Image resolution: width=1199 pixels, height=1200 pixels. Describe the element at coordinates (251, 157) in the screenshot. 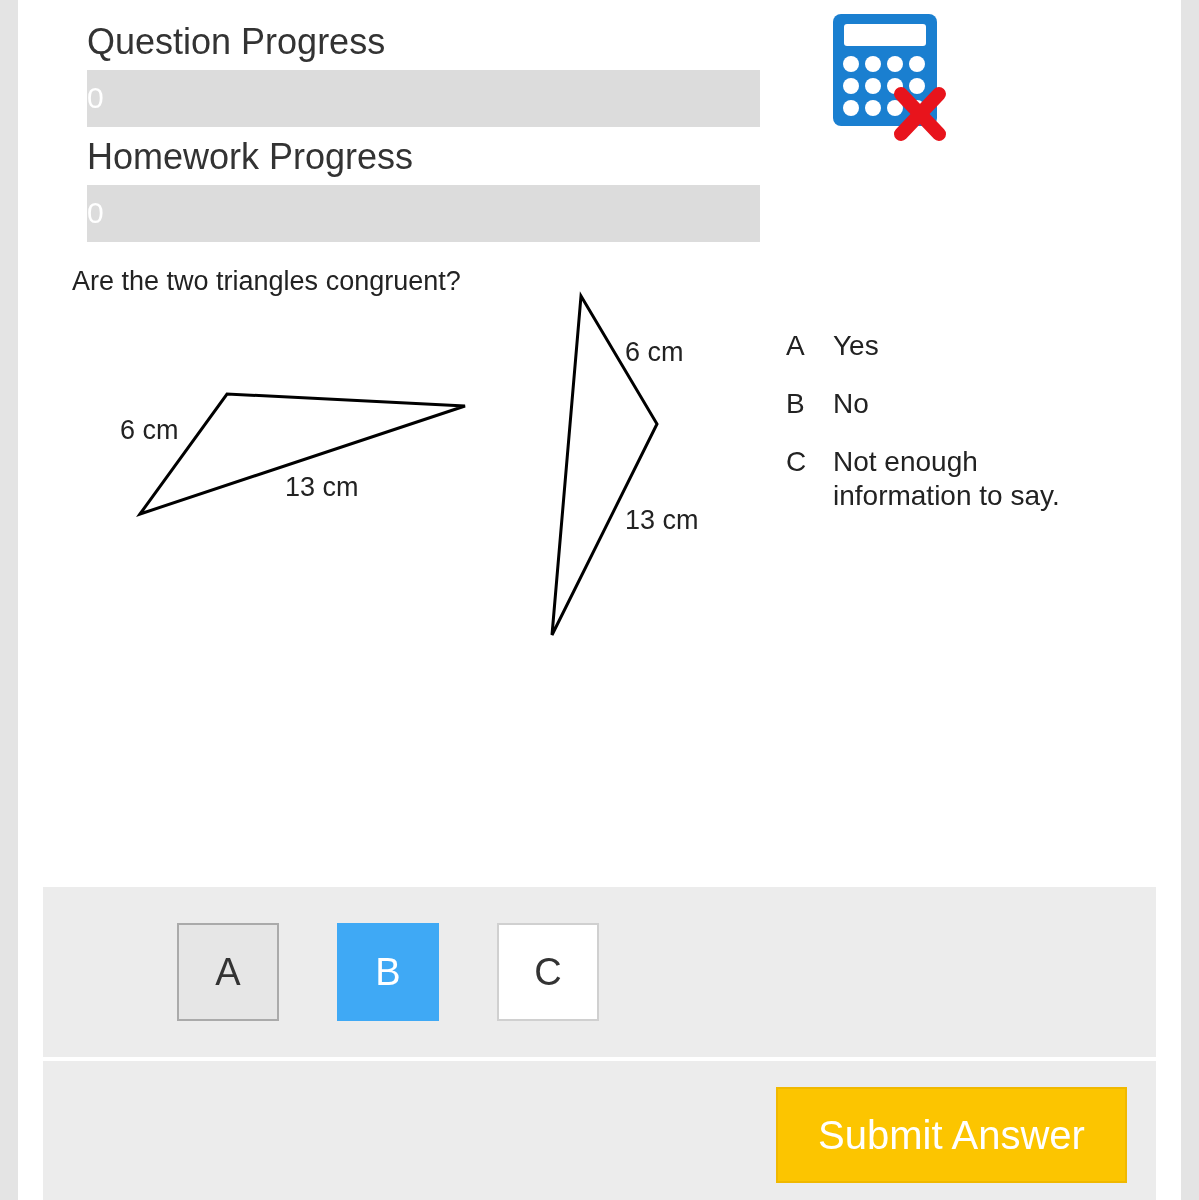

I see `progress-label: Homework Progress` at that location.